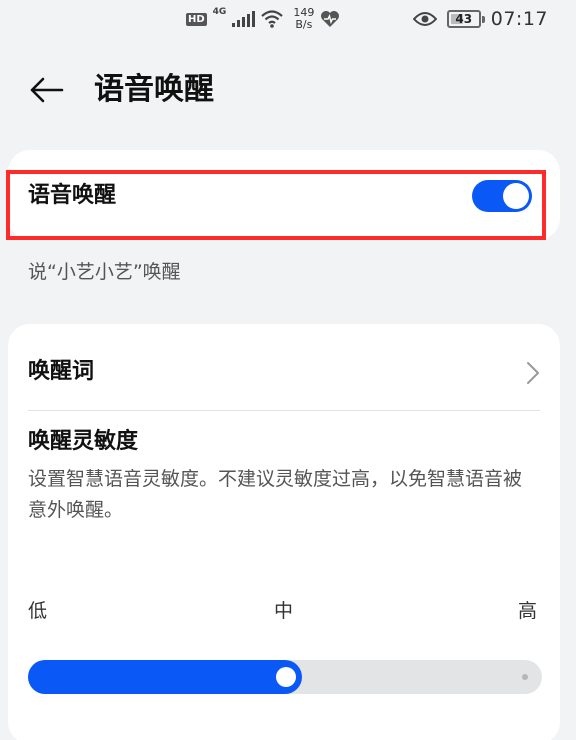  What do you see at coordinates (288, 90) in the screenshot?
I see `title-bar: 语音唤醒` at bounding box center [288, 90].